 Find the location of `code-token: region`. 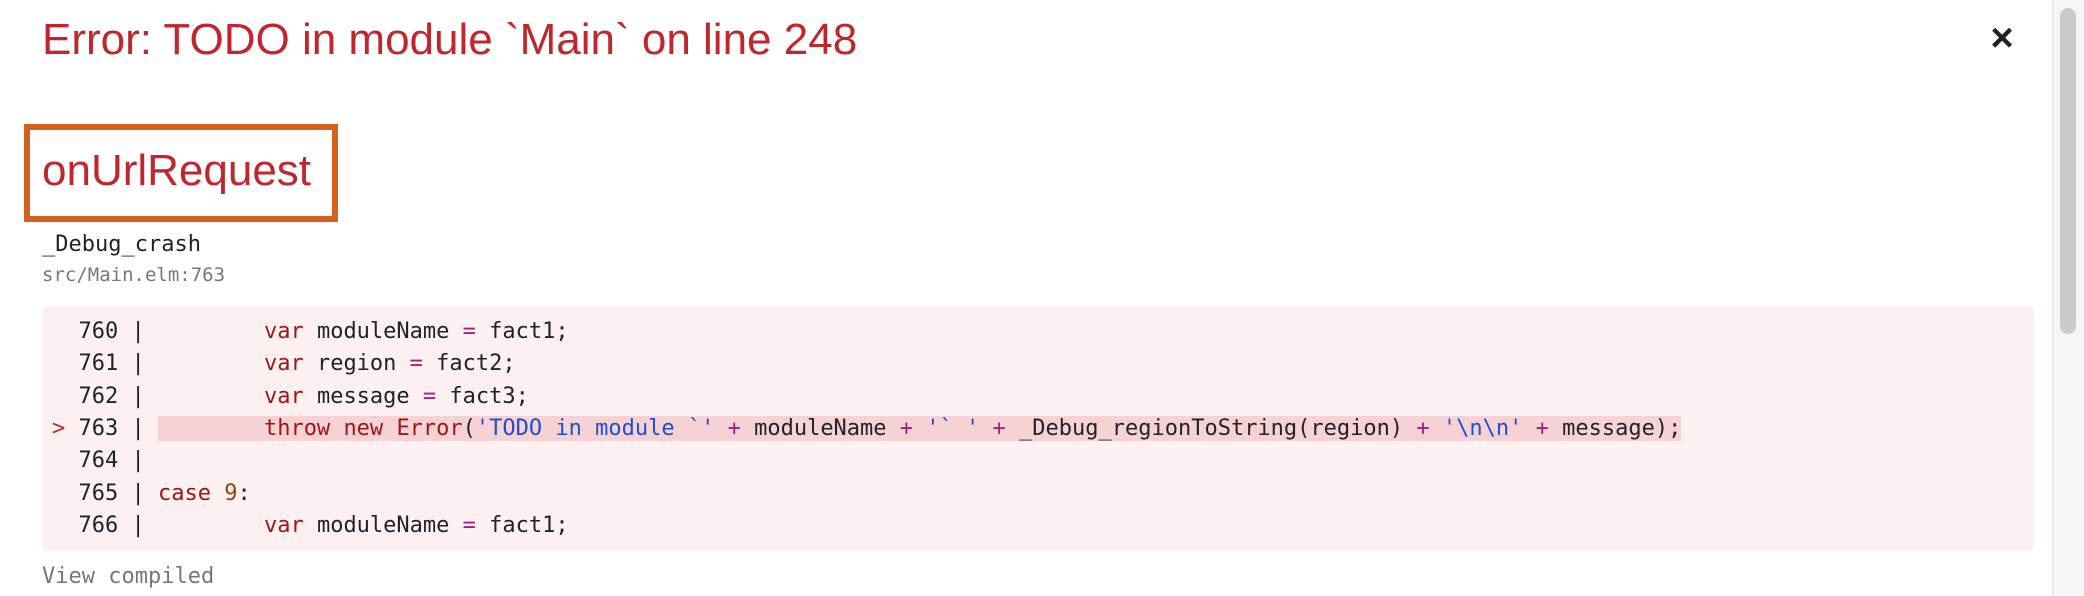

code-token: region is located at coordinates (356, 364).